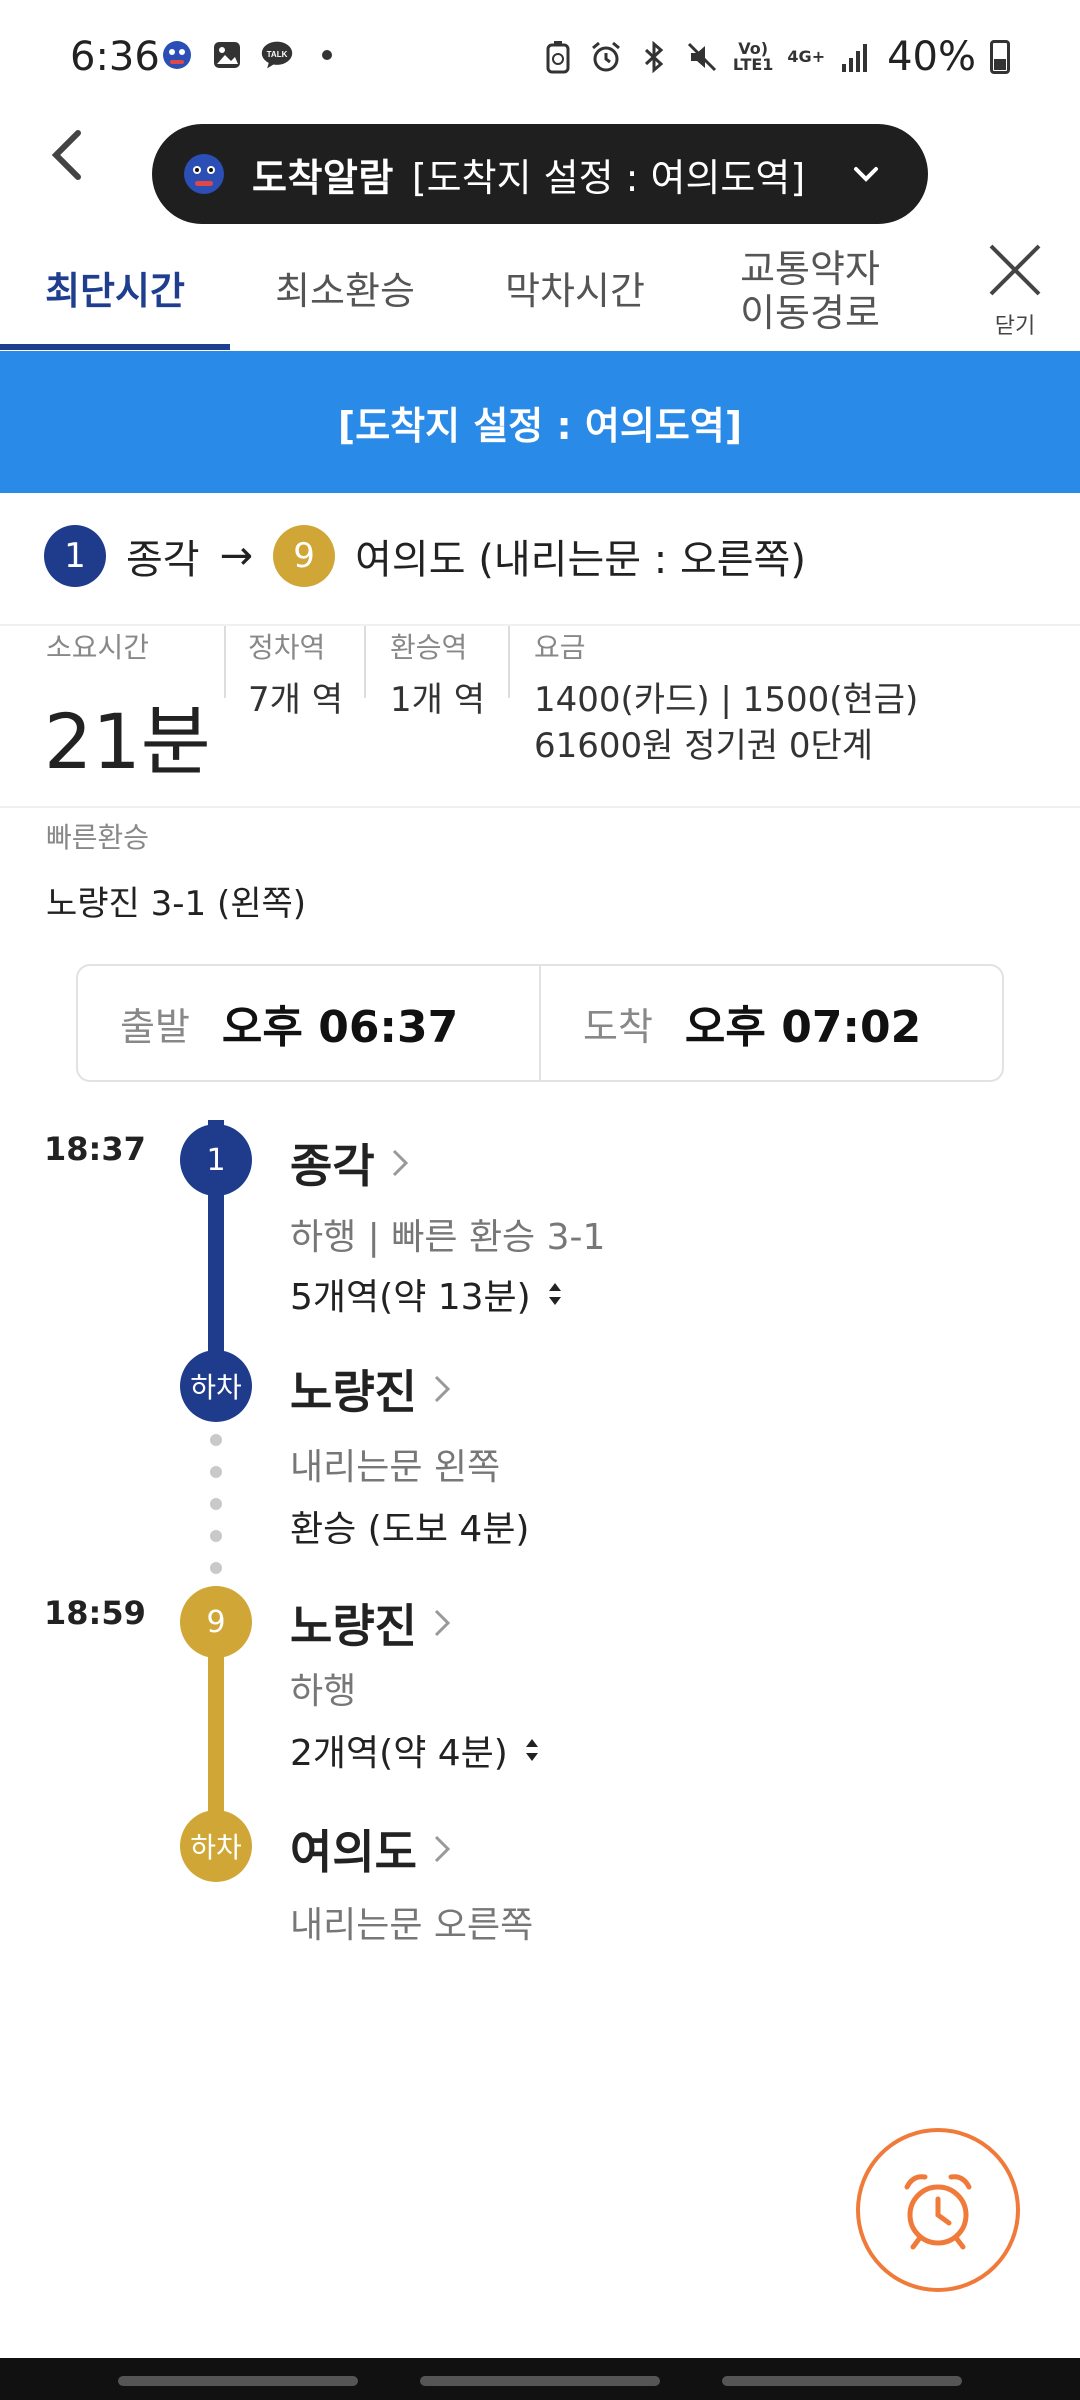  What do you see at coordinates (295, 700) in the screenshot?
I see `stops-value: 7개 역` at bounding box center [295, 700].